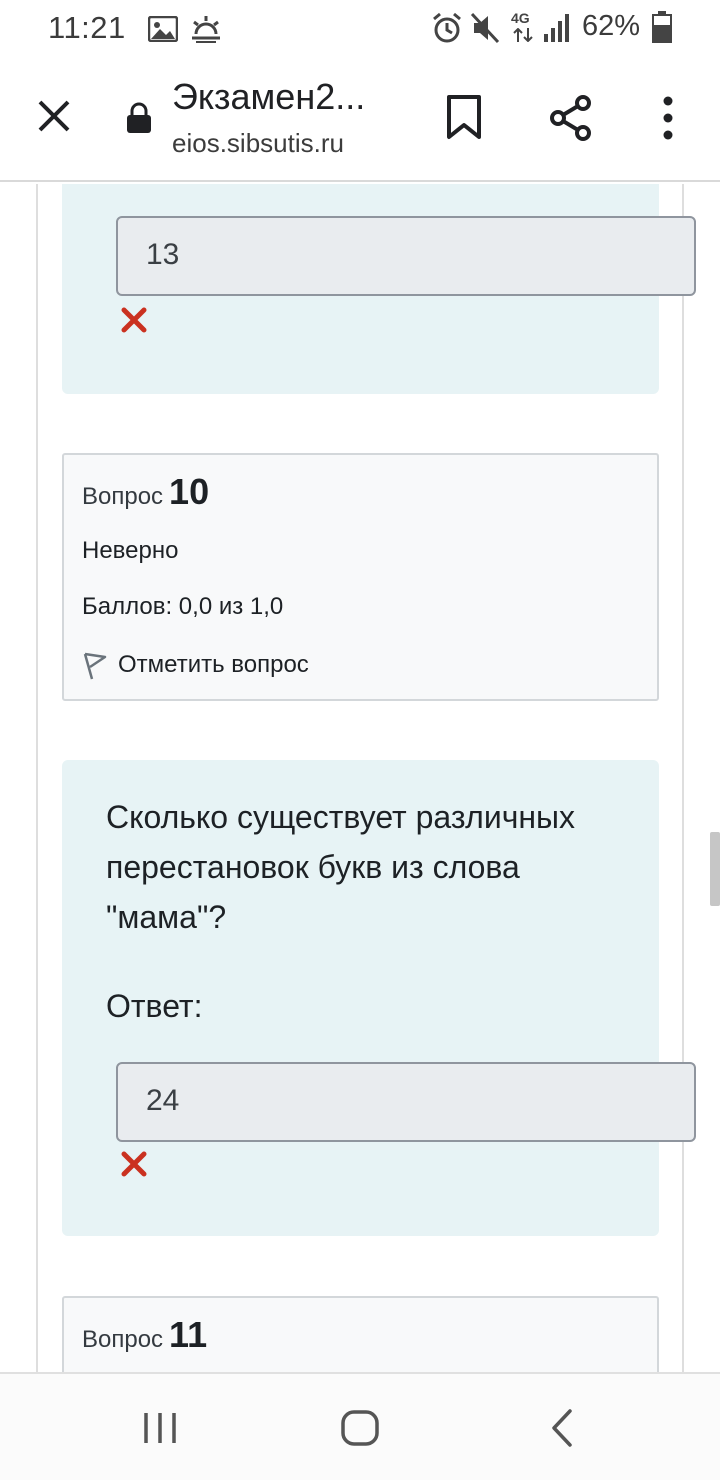  What do you see at coordinates (464, 117) in the screenshot?
I see `bookmark-icon` at bounding box center [464, 117].